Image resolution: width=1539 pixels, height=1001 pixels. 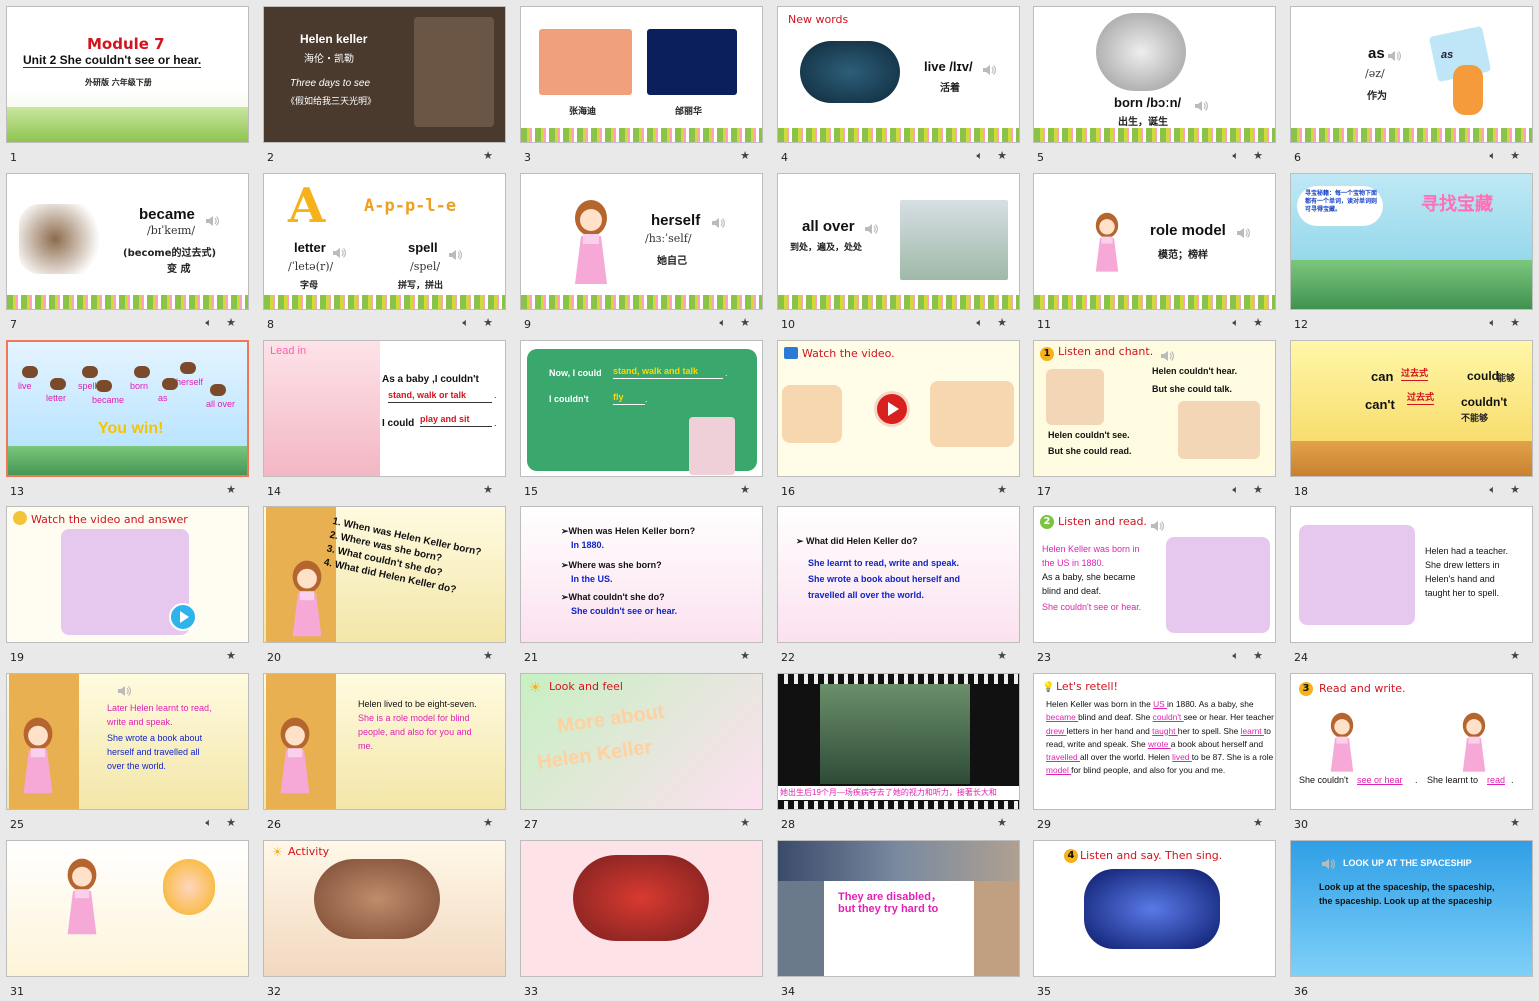 I want to click on slide-content: 张海迪 邰丽华, so click(x=641, y=74).